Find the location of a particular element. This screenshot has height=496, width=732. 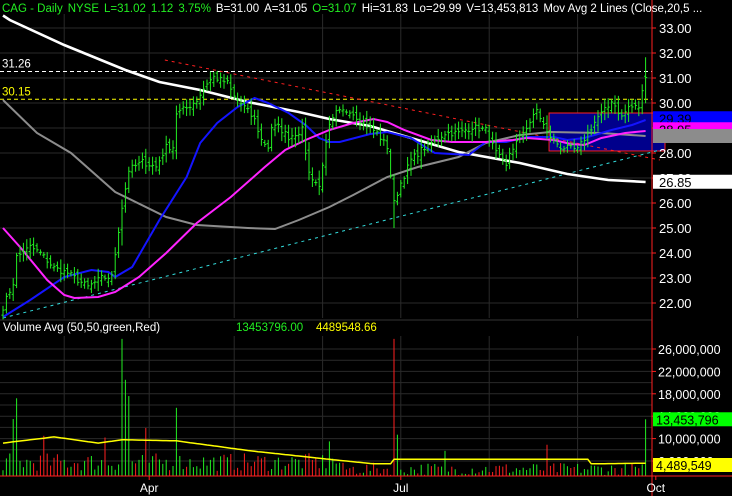

price-level-label: 30.15 is located at coordinates (16, 92).